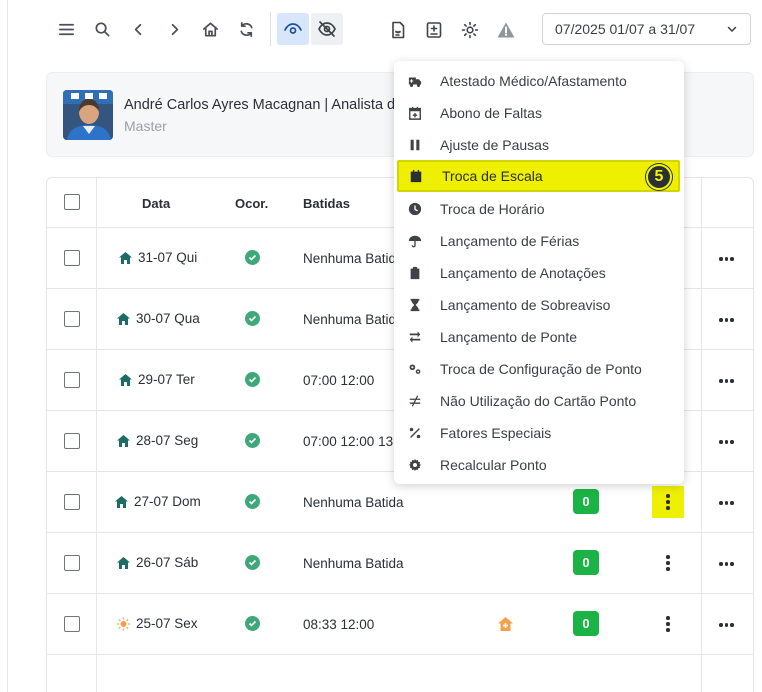 The image size is (762, 692). I want to click on user-name: André Carlos Ayres Macagnan | Analista d, so click(260, 105).